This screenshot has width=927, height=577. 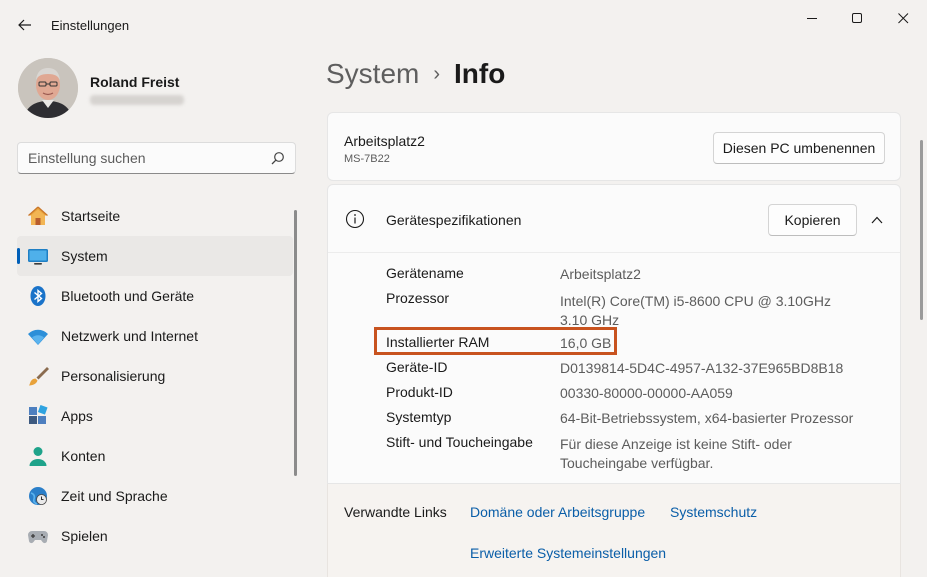 I want to click on pc-name: Arbeitsplatz2, so click(x=384, y=141).